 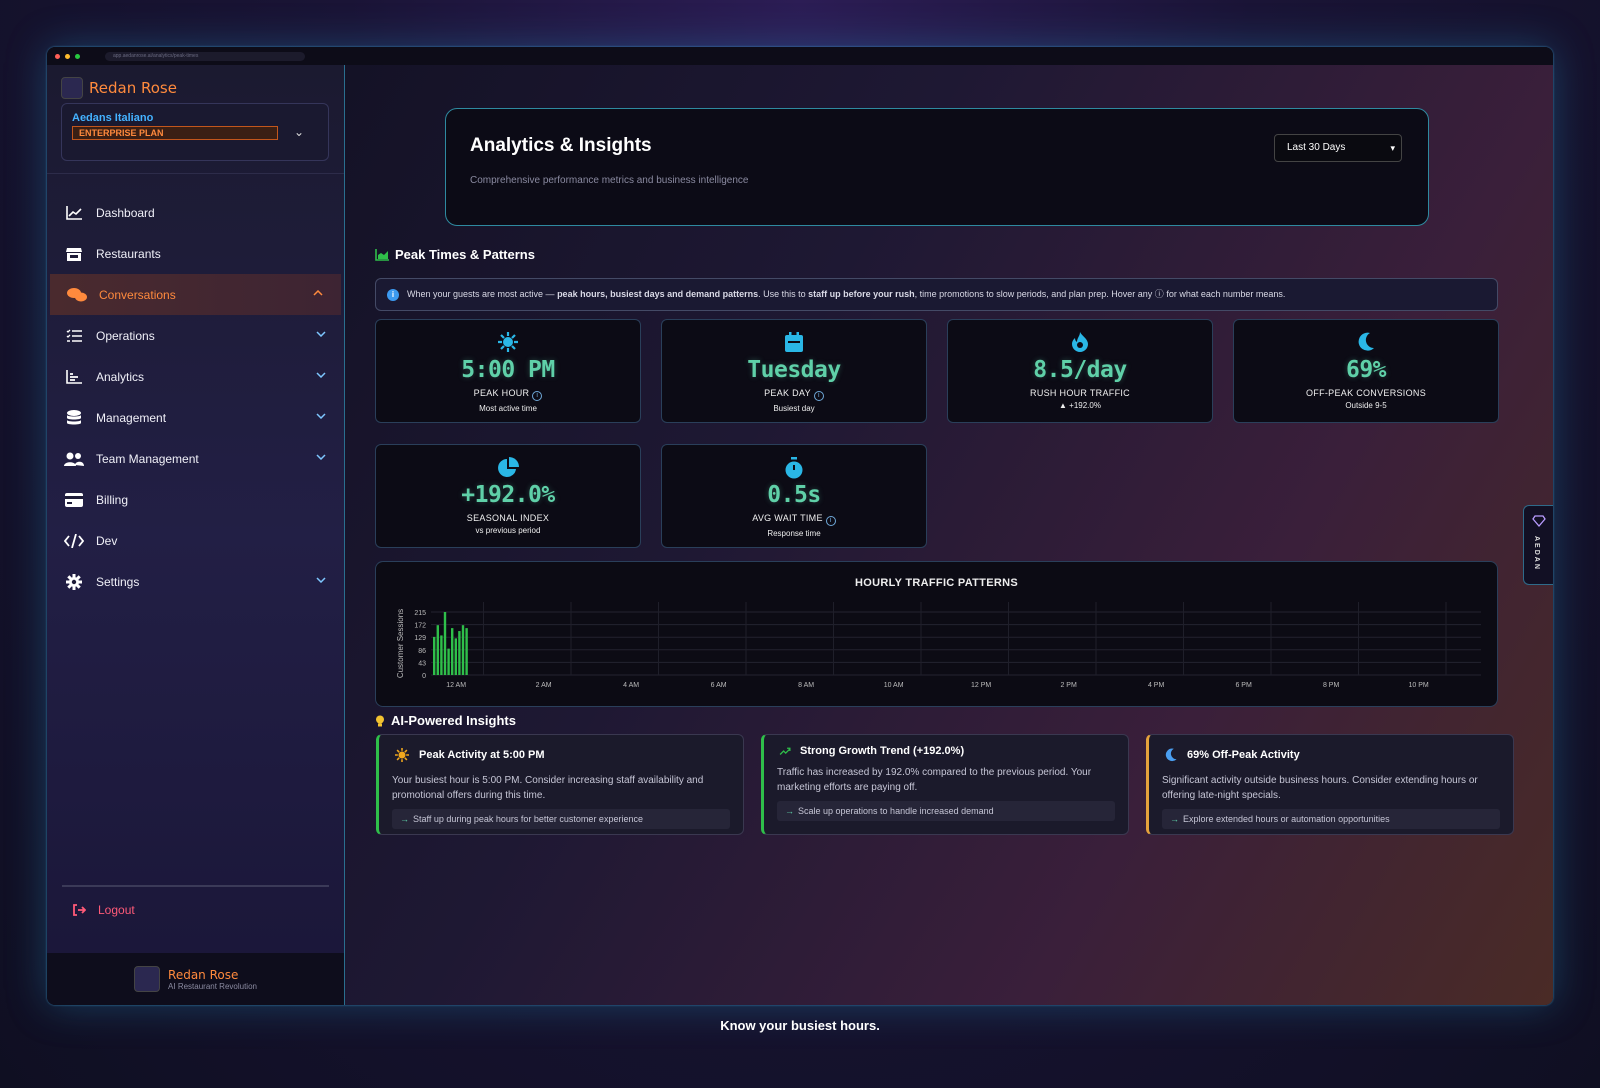 I want to click on url-bar: app.aedanrose.ai/analytics/peak-times, so click(x=205, y=56).